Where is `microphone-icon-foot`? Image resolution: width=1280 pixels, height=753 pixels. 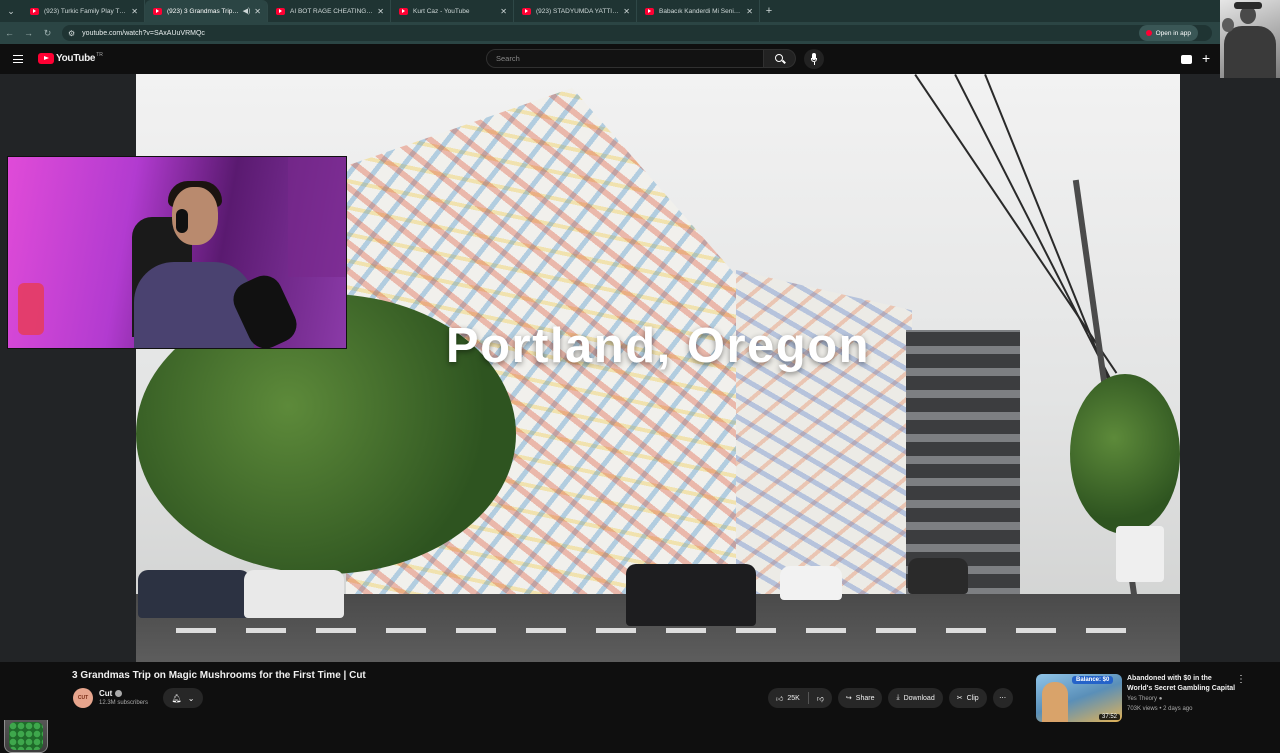
microphone-icon-foot is located at coordinates (814, 63).